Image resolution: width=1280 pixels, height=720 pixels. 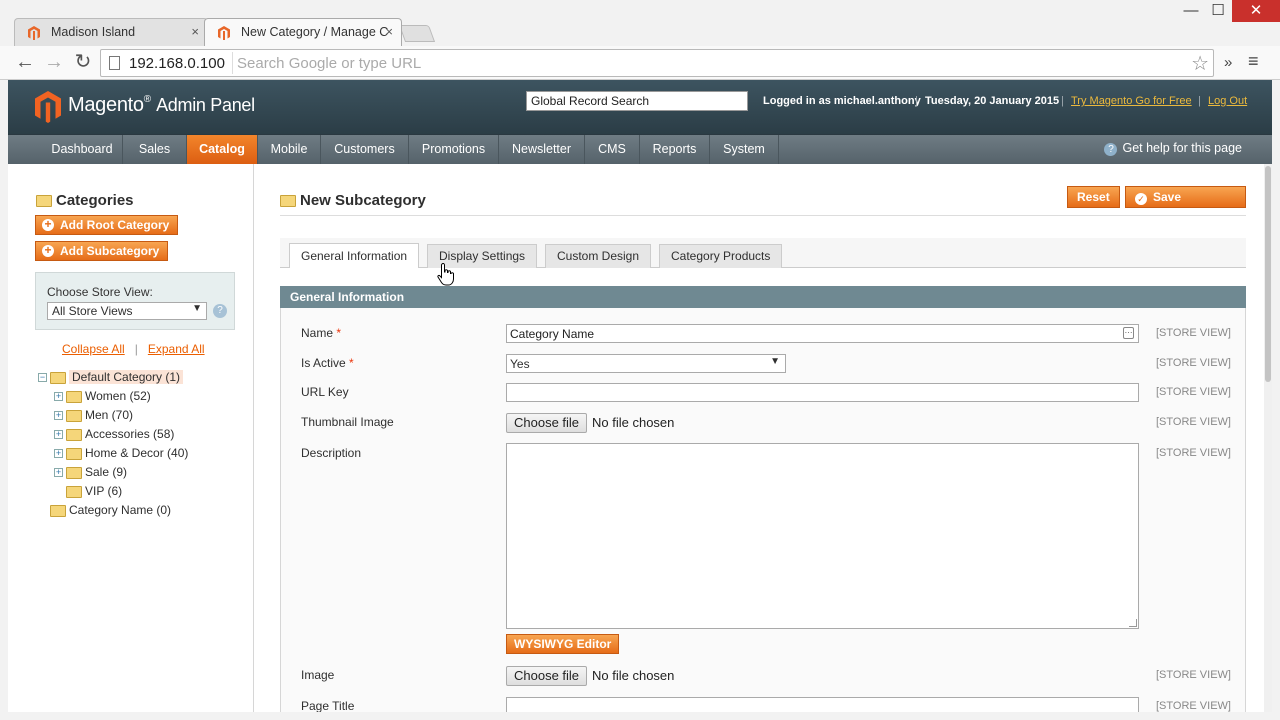 What do you see at coordinates (289, 149) in the screenshot?
I see `nav-mobile: Mobile` at bounding box center [289, 149].